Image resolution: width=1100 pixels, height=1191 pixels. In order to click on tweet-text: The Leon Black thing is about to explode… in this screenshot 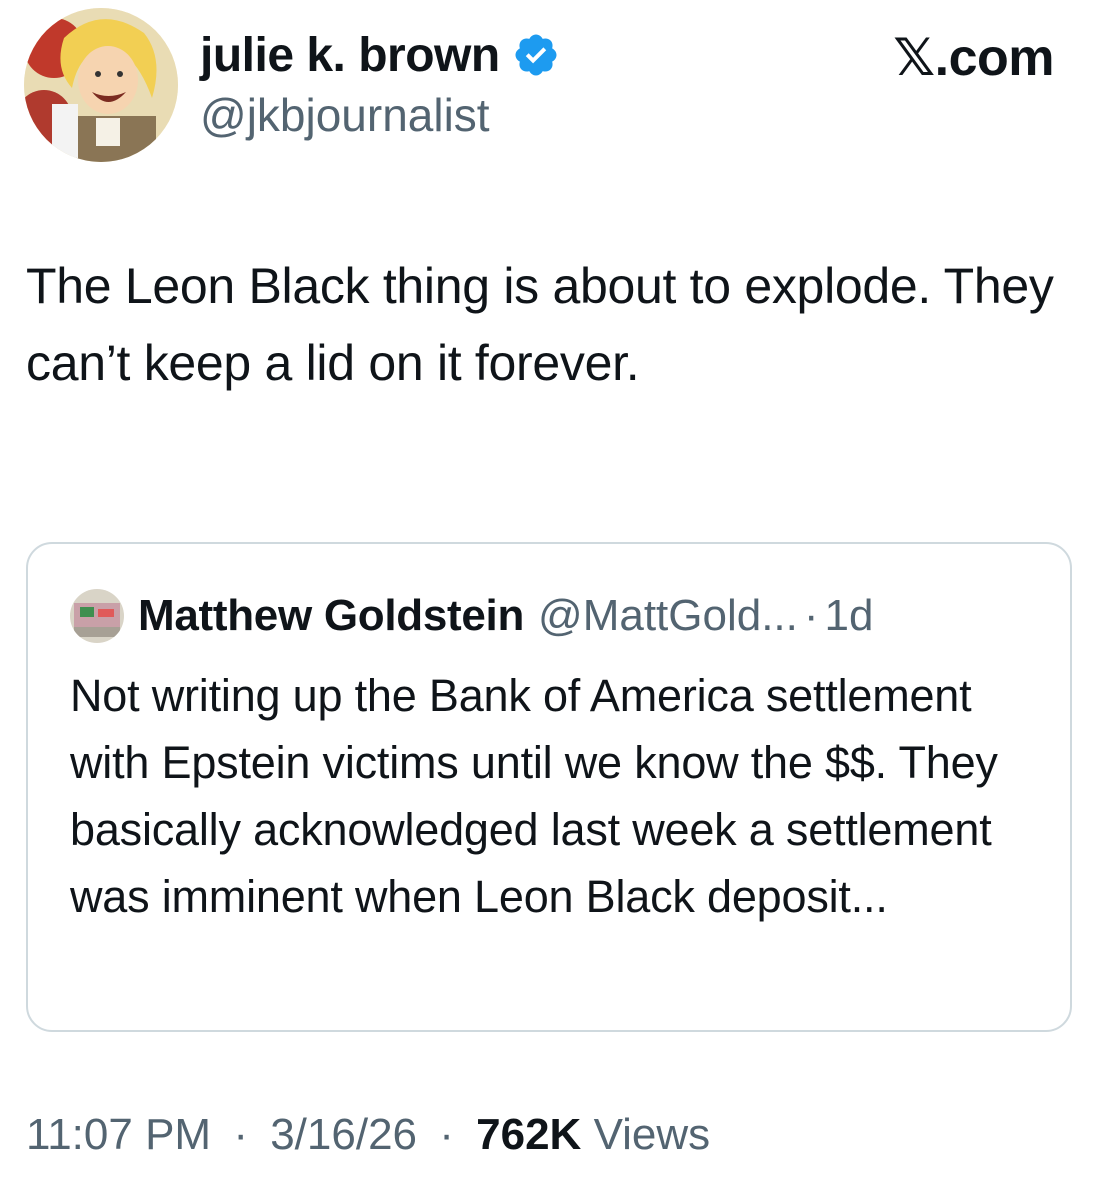, I will do `click(540, 324)`.